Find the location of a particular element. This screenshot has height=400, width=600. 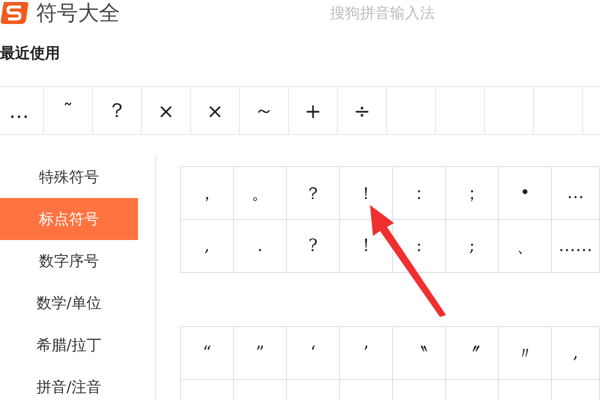

symbol-key: ～ is located at coordinates (264, 110).